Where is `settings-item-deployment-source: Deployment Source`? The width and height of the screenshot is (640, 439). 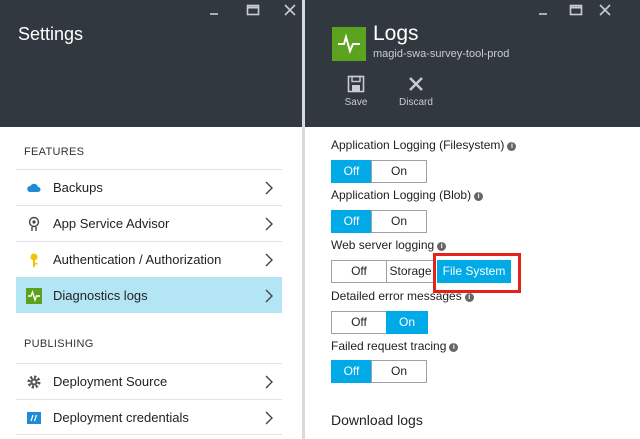
settings-item-deployment-source: Deployment Source is located at coordinates (149, 381).